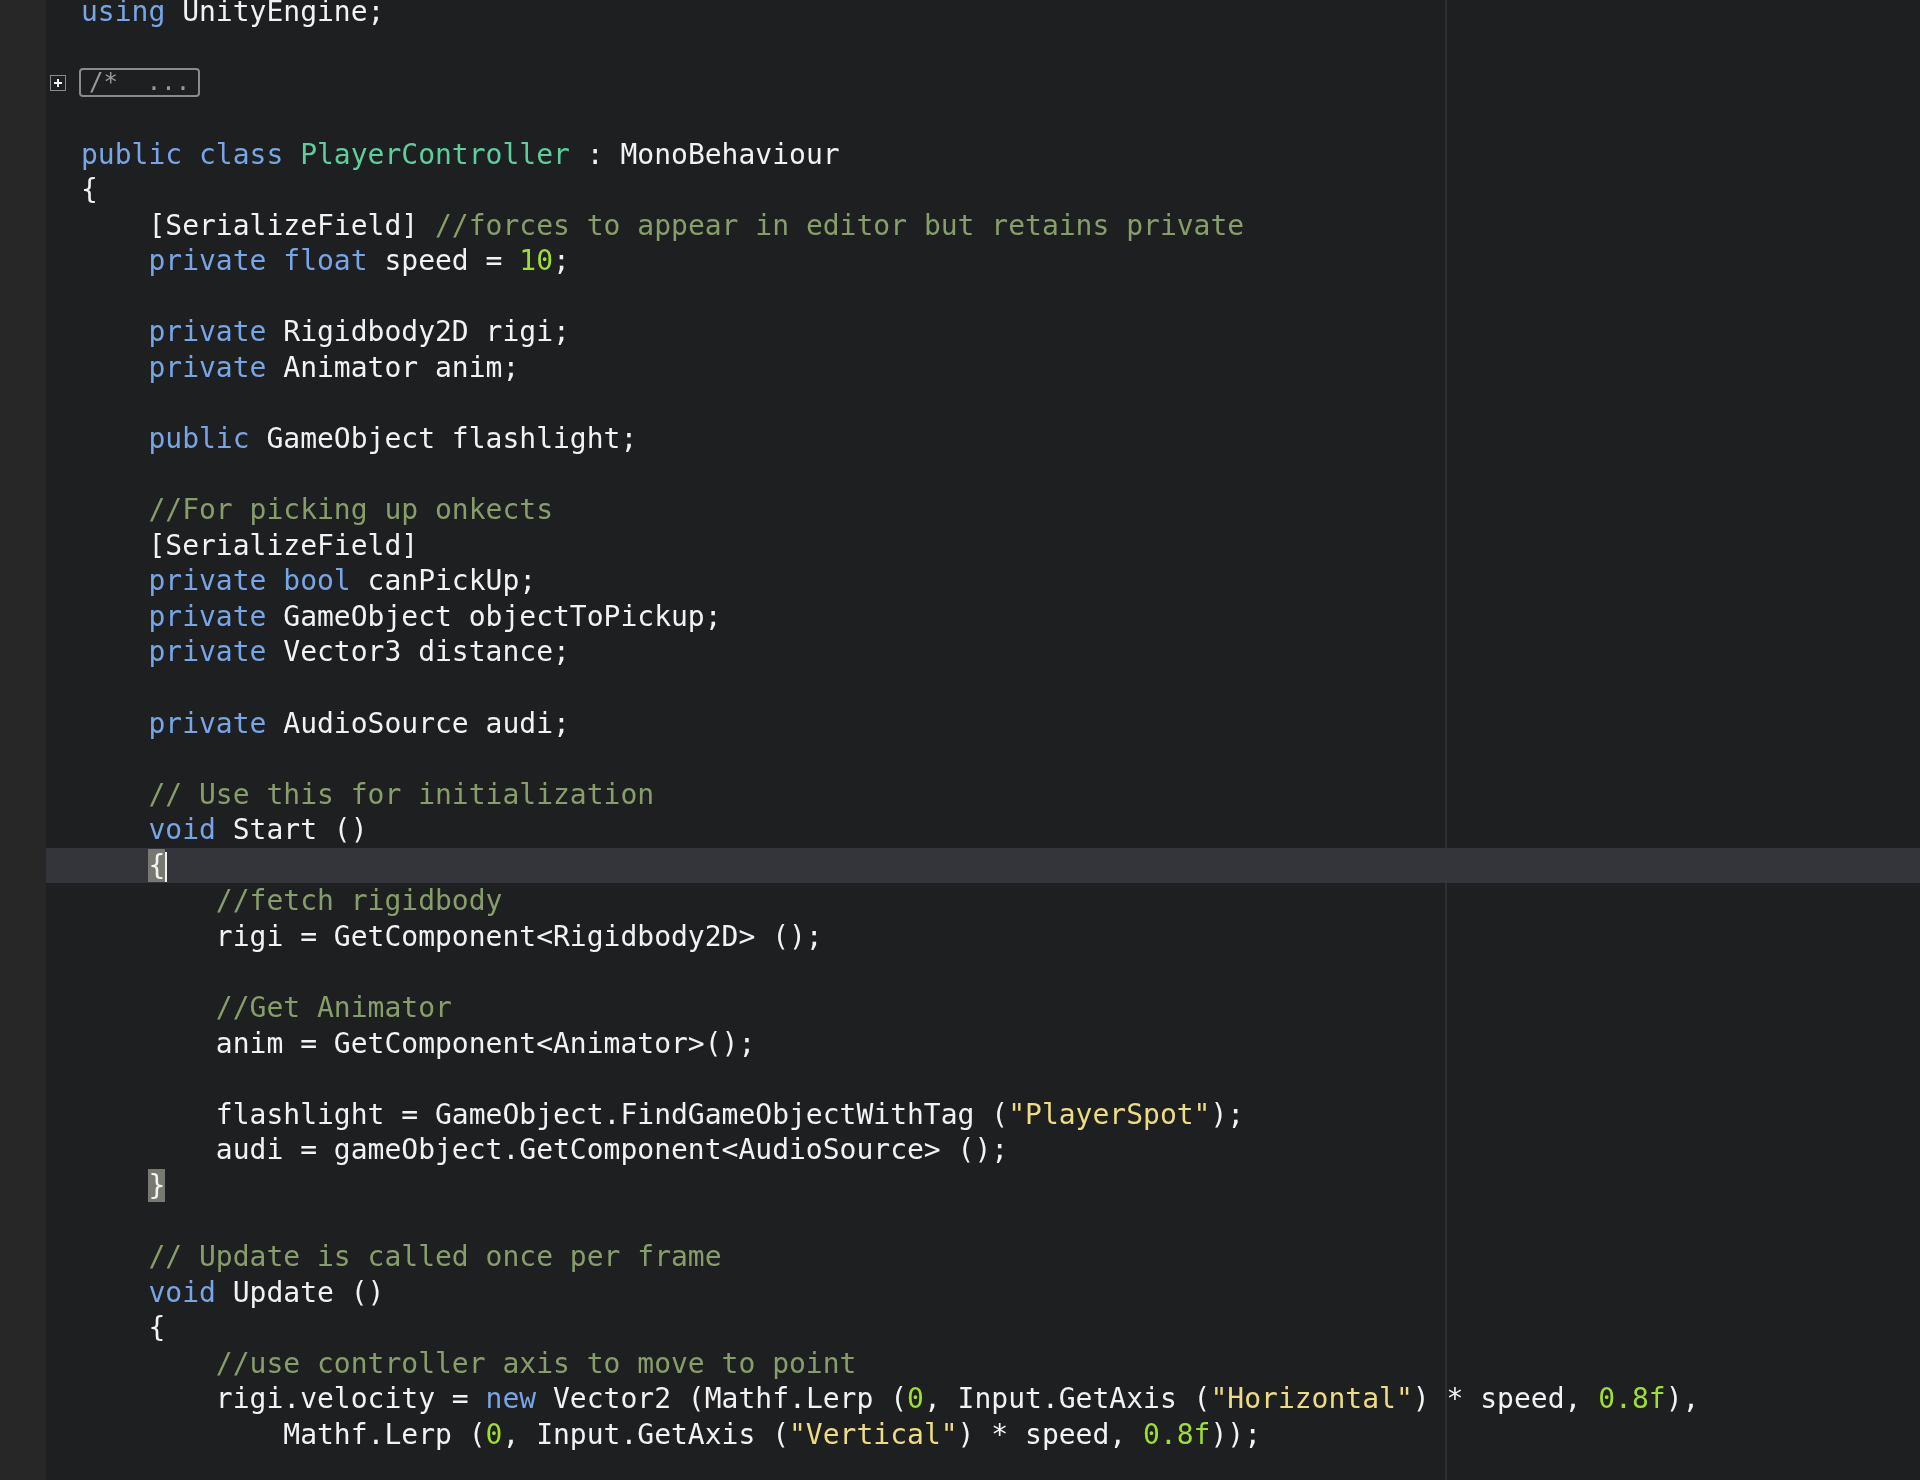 This screenshot has width=1920, height=1480. Describe the element at coordinates (358, 652) in the screenshot. I see `code-line: private Vector3 distance;` at that location.